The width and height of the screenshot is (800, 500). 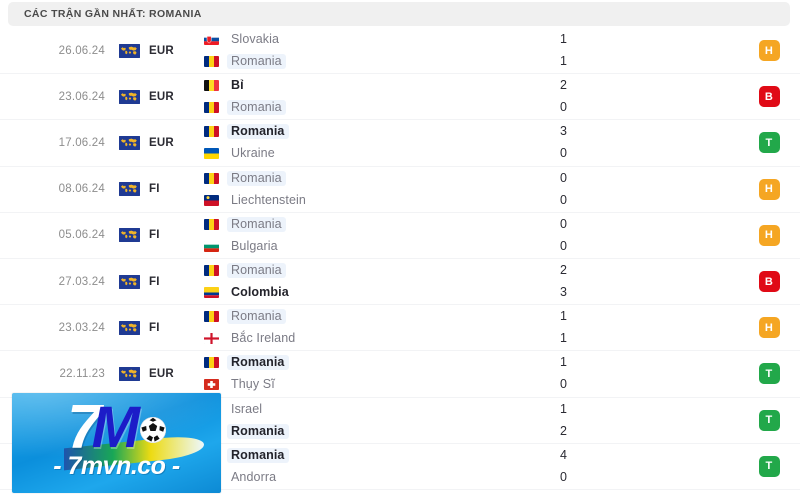 I want to click on watermark-url: - 7mvn.co -, so click(x=116, y=466).